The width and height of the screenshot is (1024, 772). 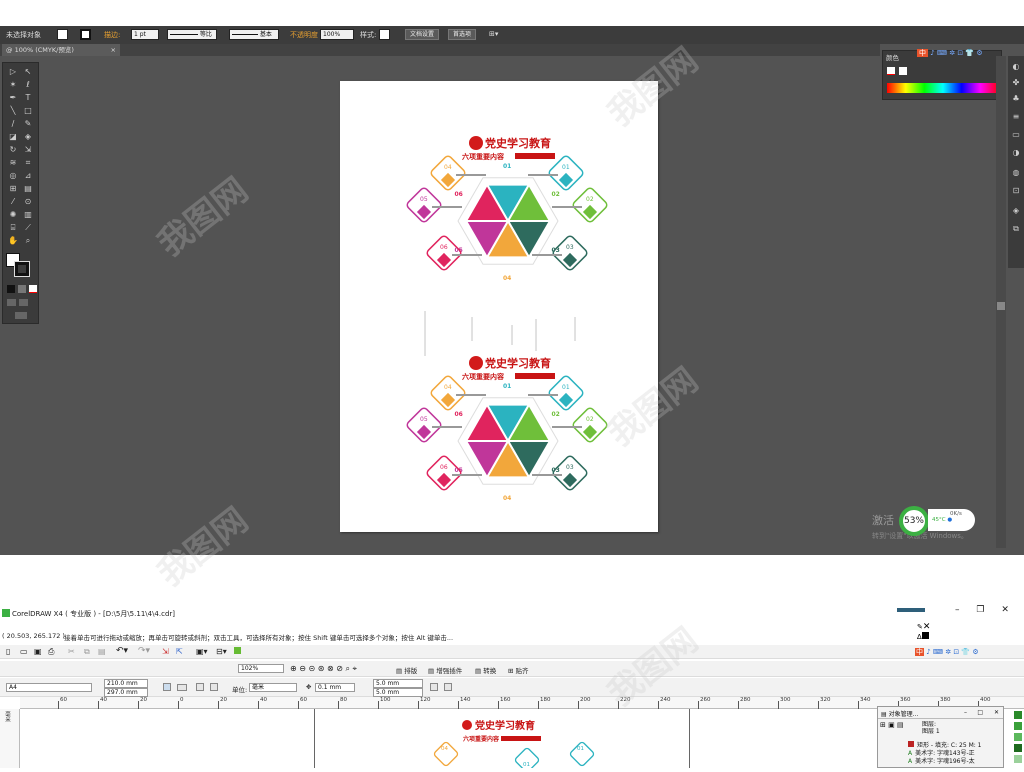 I want to click on x-mini-icon: ✕, so click(x=927, y=627).